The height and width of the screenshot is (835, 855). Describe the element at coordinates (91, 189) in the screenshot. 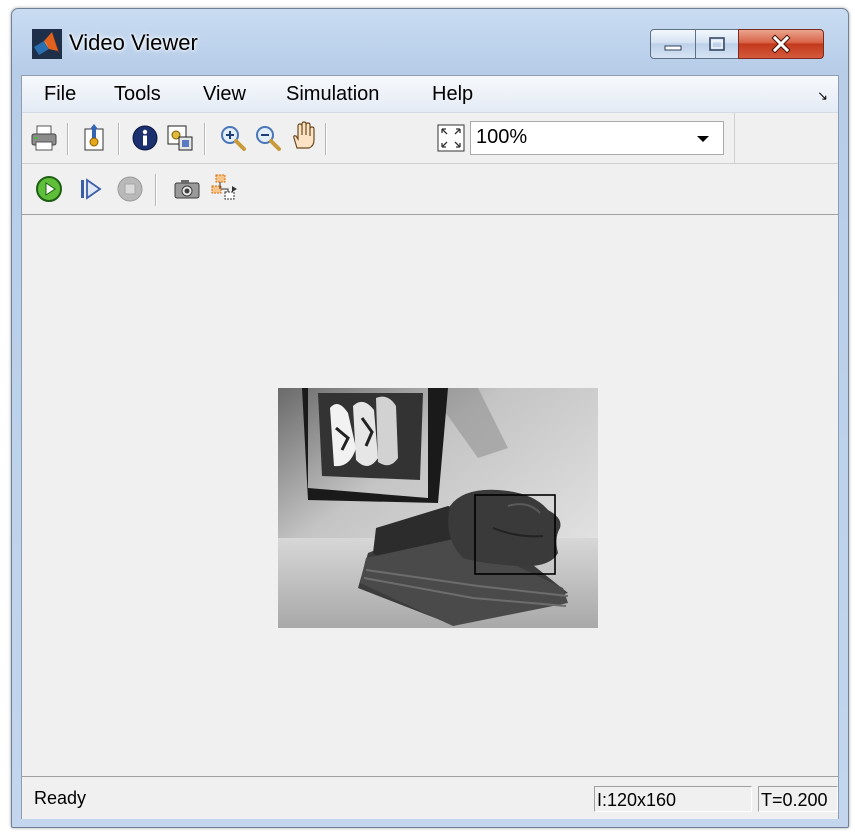

I see `step-forward-icon` at that location.